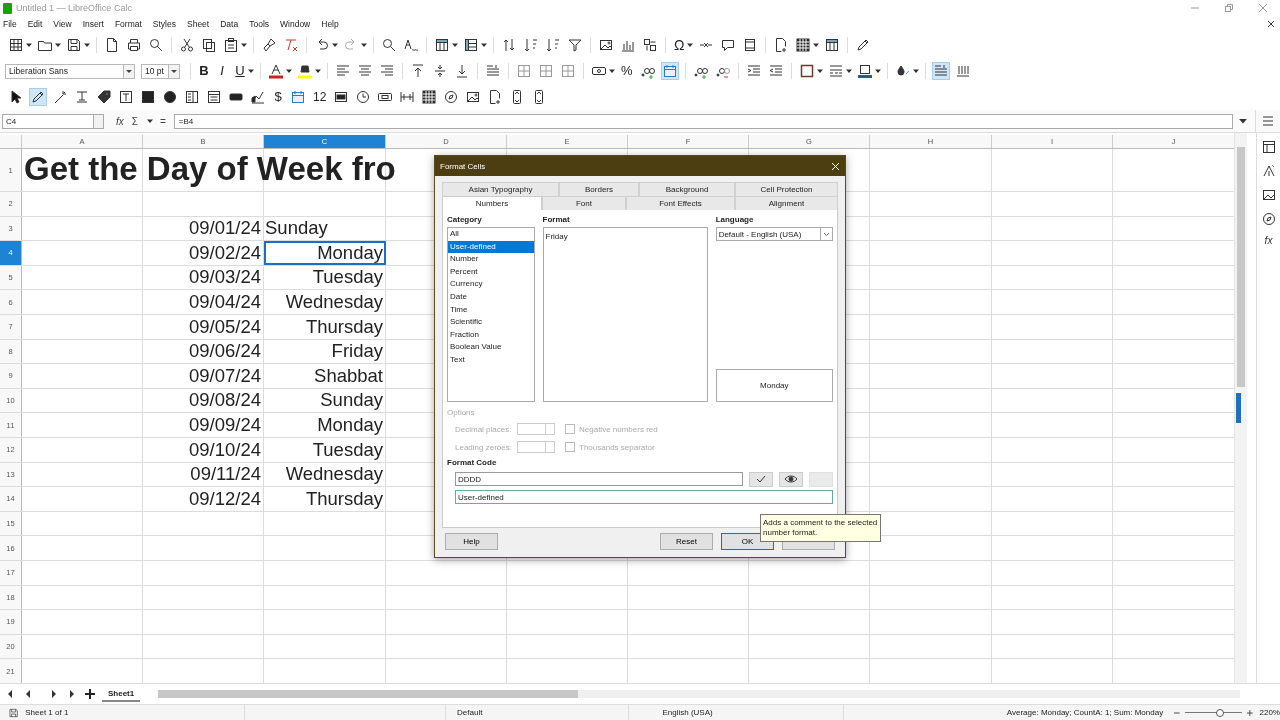 The image size is (1280, 720). Describe the element at coordinates (259, 24) in the screenshot. I see `menu-item: Tools` at that location.